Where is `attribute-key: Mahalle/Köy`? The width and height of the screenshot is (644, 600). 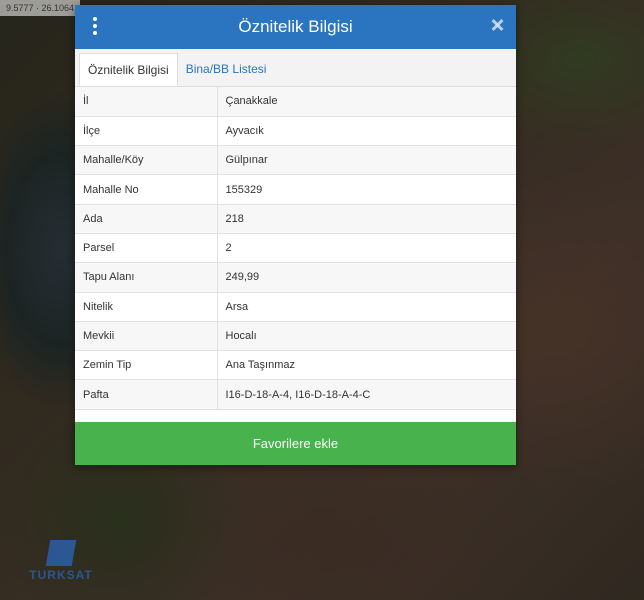 attribute-key: Mahalle/Köy is located at coordinates (146, 160).